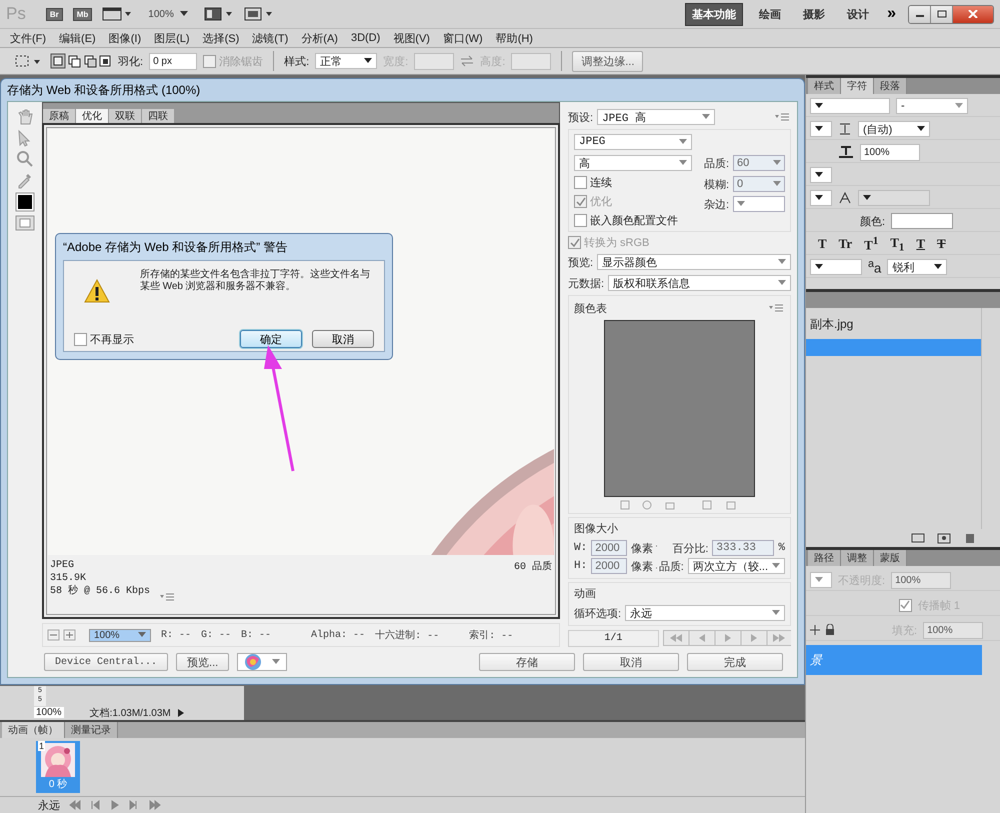 The image size is (1000, 813). Describe the element at coordinates (857, 86) in the screenshot. I see `panel-tab: 字符` at that location.